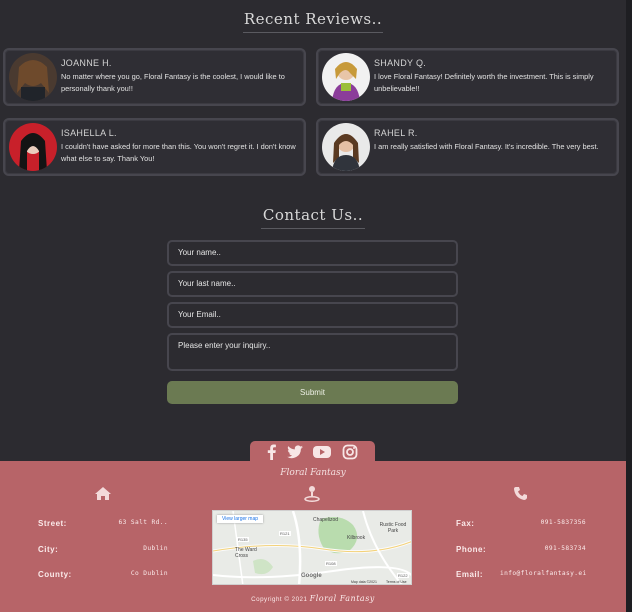 The width and height of the screenshot is (632, 612). What do you see at coordinates (313, 21) in the screenshot?
I see `reviews-title: Recent Reviews..` at bounding box center [313, 21].